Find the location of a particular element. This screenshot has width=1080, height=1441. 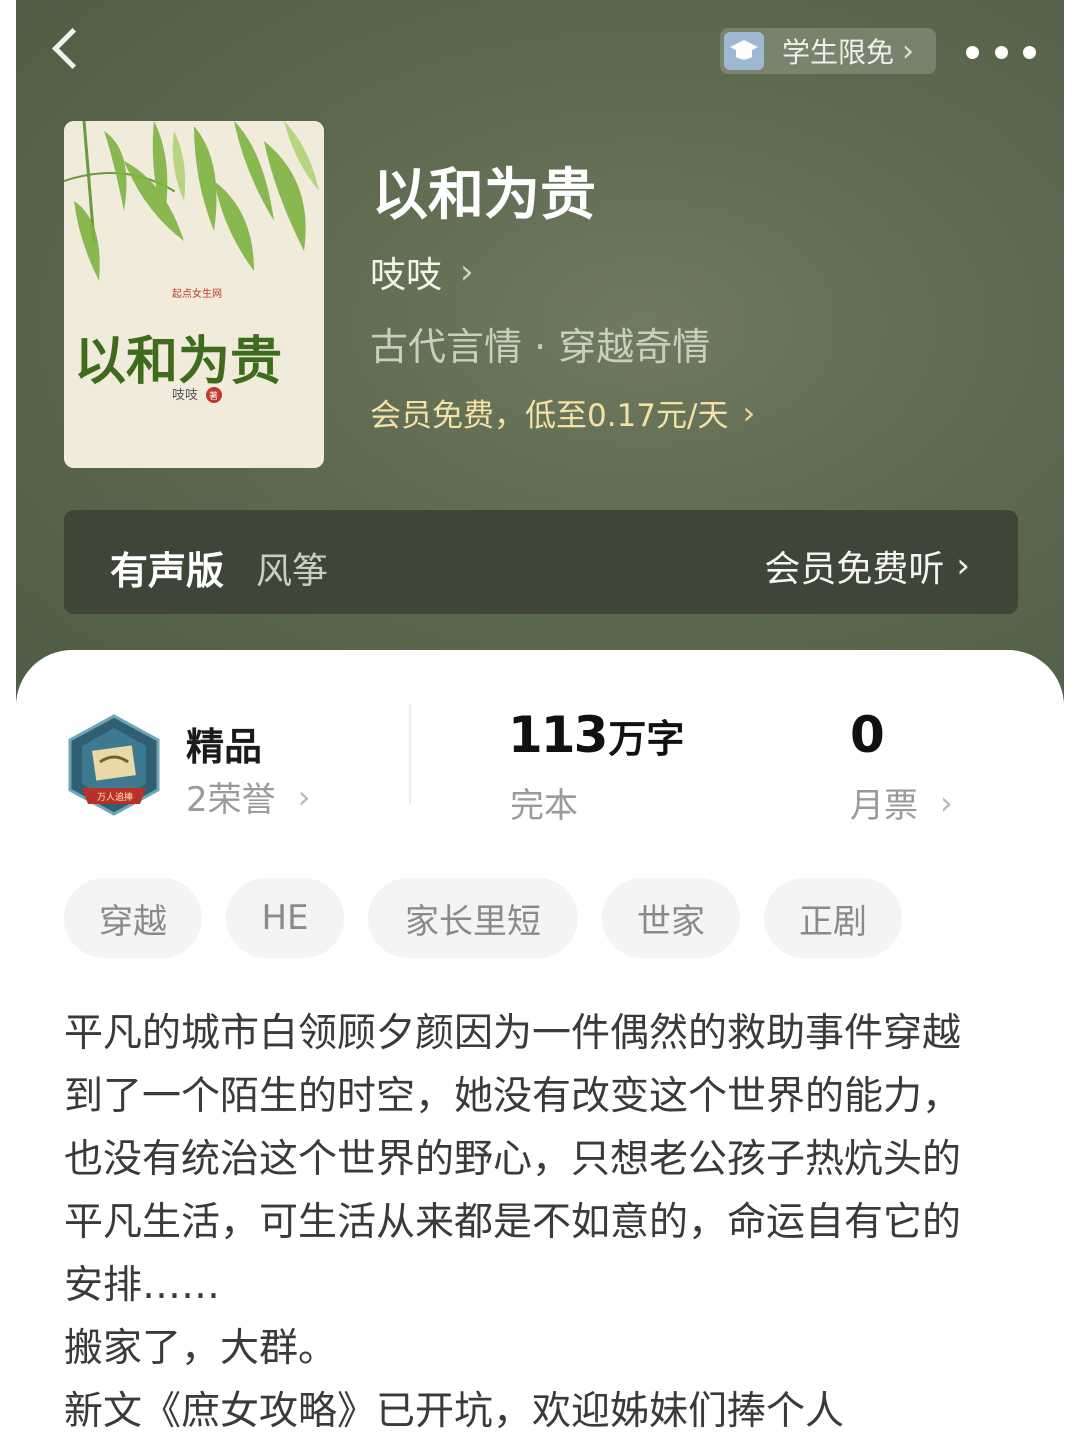

audio-listen-action: 会员免费听 › is located at coordinates (867, 566).